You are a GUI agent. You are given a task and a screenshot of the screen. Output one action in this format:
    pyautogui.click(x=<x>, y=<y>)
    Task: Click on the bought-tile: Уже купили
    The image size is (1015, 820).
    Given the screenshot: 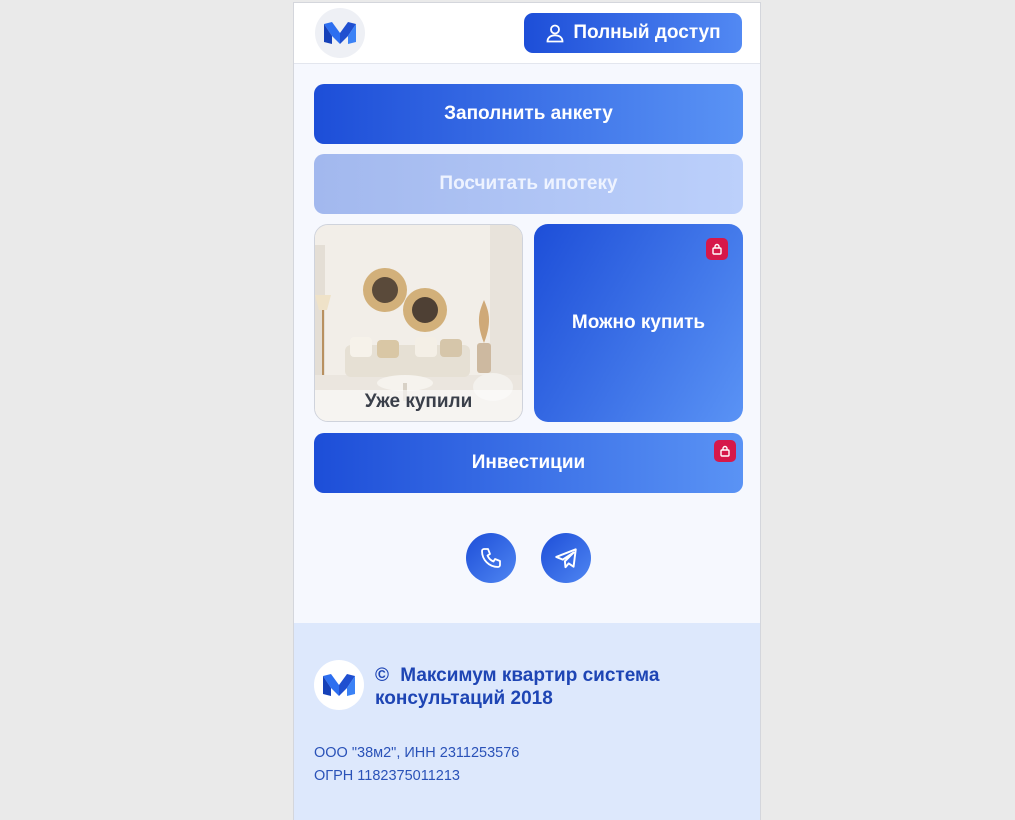 What is the action you would take?
    pyautogui.click(x=418, y=323)
    